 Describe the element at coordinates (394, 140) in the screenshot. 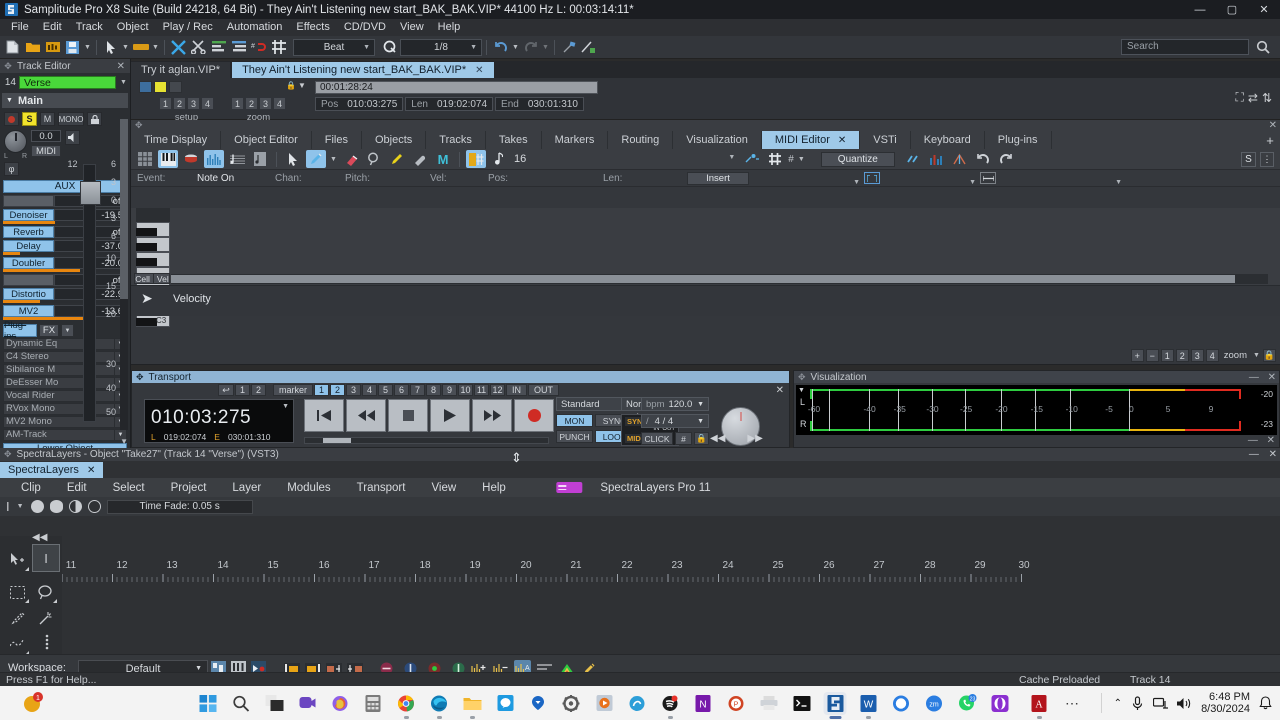

I see `tab-objects: Objects` at that location.